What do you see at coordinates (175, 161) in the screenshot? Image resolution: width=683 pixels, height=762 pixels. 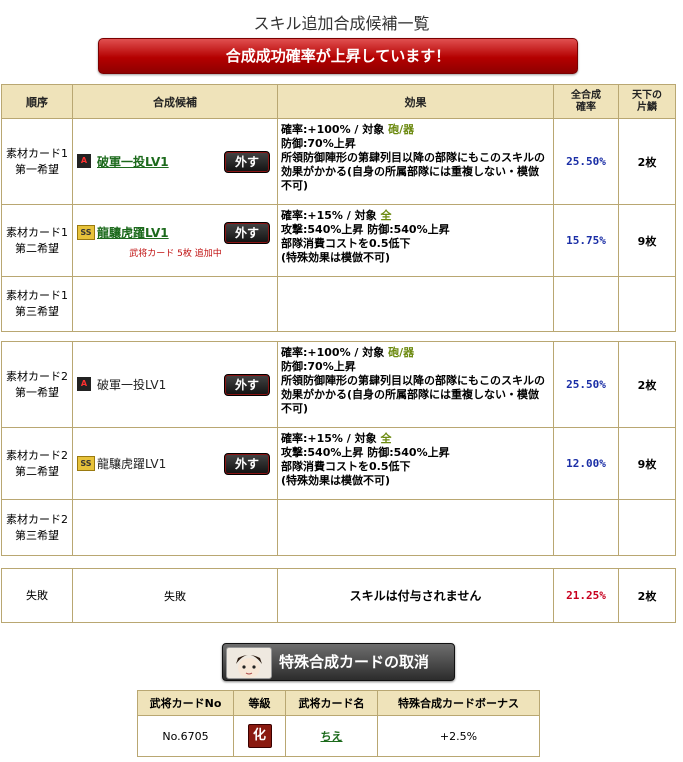 I see `candidate-cell: A 破軍一投LV1 外す` at bounding box center [175, 161].